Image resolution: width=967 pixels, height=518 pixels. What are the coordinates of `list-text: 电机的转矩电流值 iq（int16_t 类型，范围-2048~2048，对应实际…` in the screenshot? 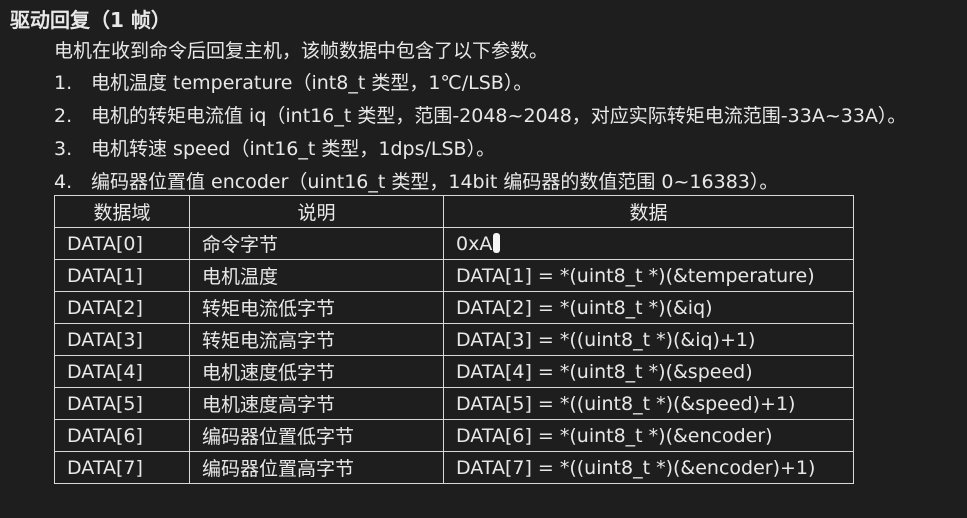 It's located at (499, 116).